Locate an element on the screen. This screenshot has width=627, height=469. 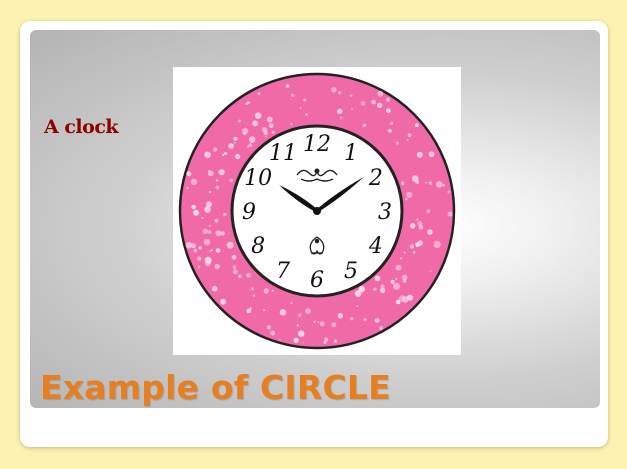
clock-numeral-11: 11 is located at coordinates (283, 153).